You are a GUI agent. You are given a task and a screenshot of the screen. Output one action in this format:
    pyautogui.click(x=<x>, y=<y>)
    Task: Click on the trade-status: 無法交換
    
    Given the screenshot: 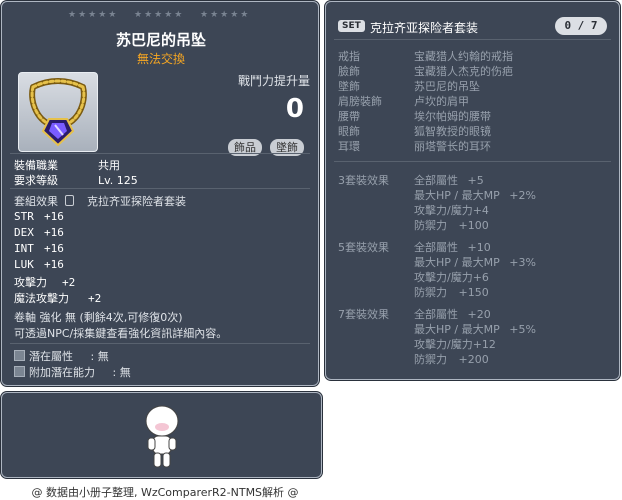 What is the action you would take?
    pyautogui.click(x=160, y=59)
    